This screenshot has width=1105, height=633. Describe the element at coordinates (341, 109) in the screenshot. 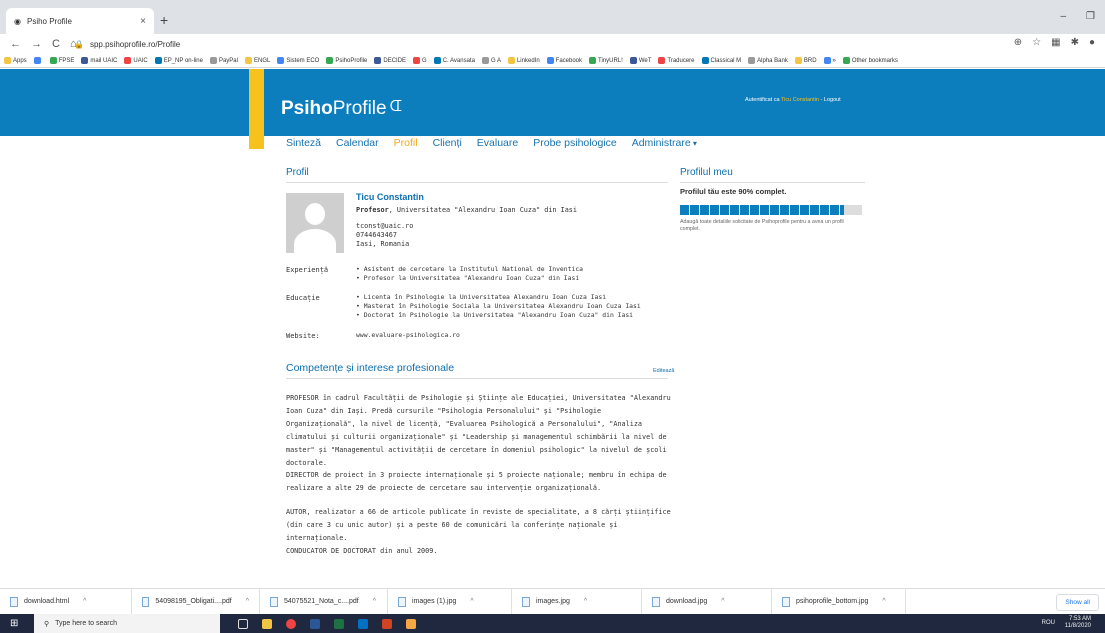

I see `site-logo: PsihoProfile ᗭ` at that location.